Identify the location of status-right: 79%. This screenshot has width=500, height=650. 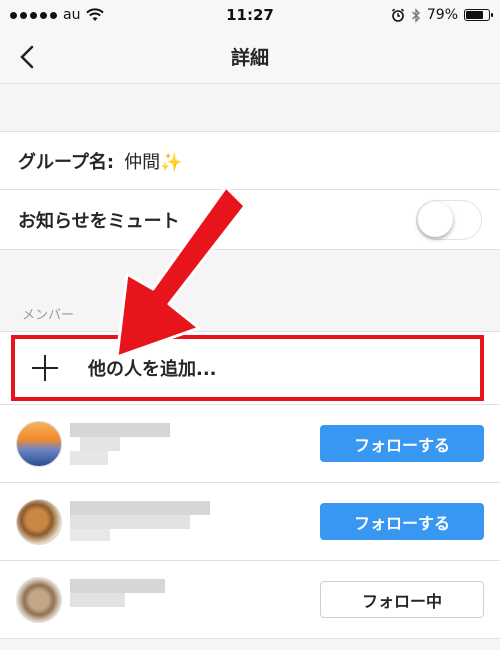
(442, 15).